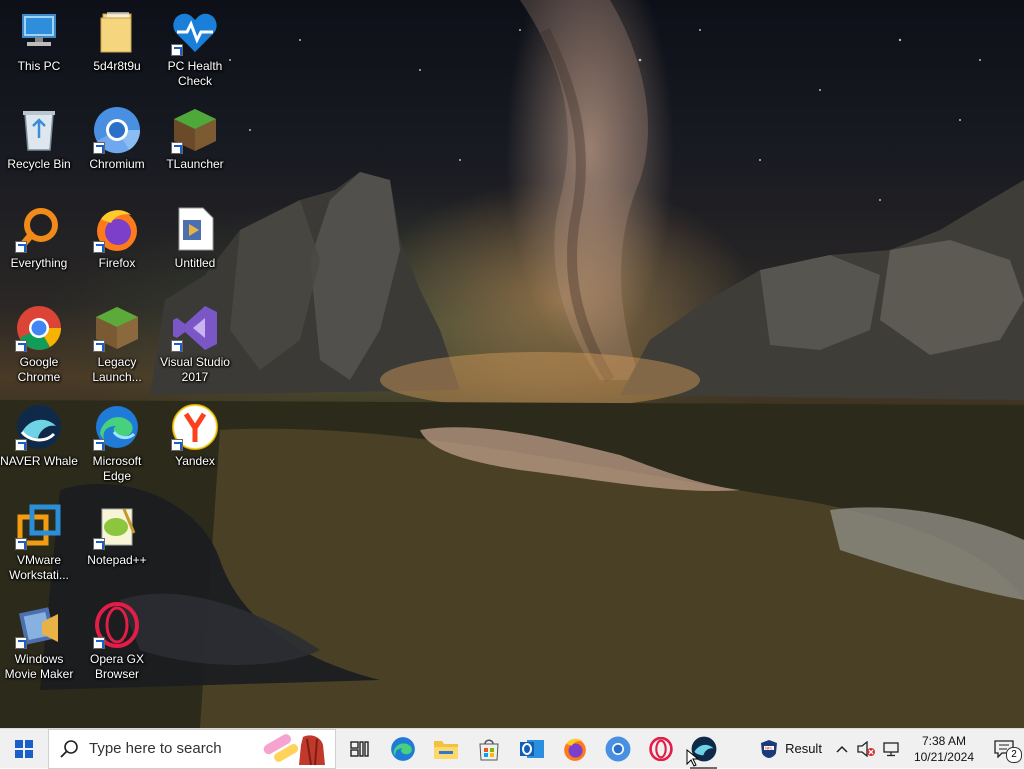  I want to click on system-tray: NFL Result 7:38 AM 10/21/2024 2, so click(887, 749).